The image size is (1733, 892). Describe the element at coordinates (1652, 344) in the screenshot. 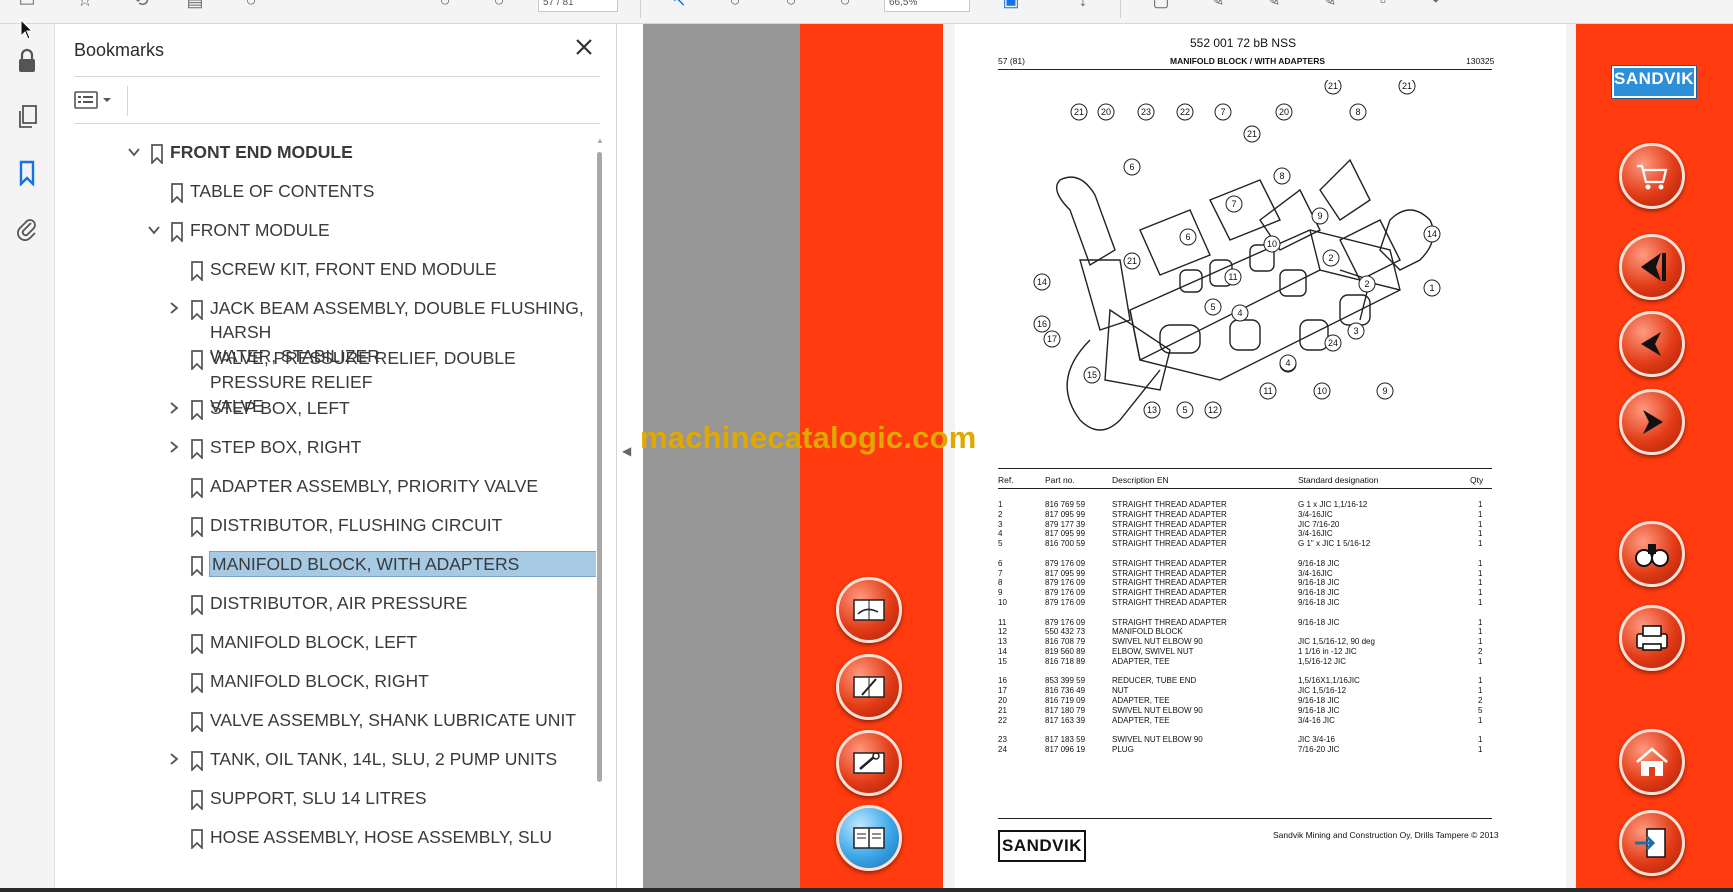

I see `previous-page-button` at that location.